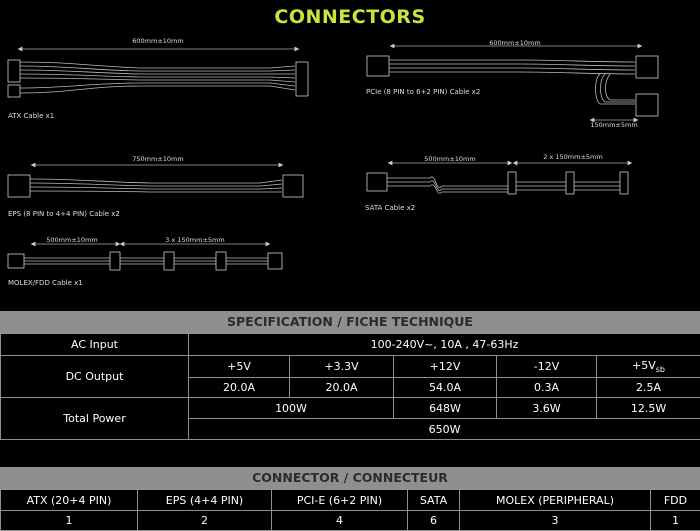  What do you see at coordinates (72, 240) in the screenshot?
I see `molex-length: 500mm±10mm` at bounding box center [72, 240].